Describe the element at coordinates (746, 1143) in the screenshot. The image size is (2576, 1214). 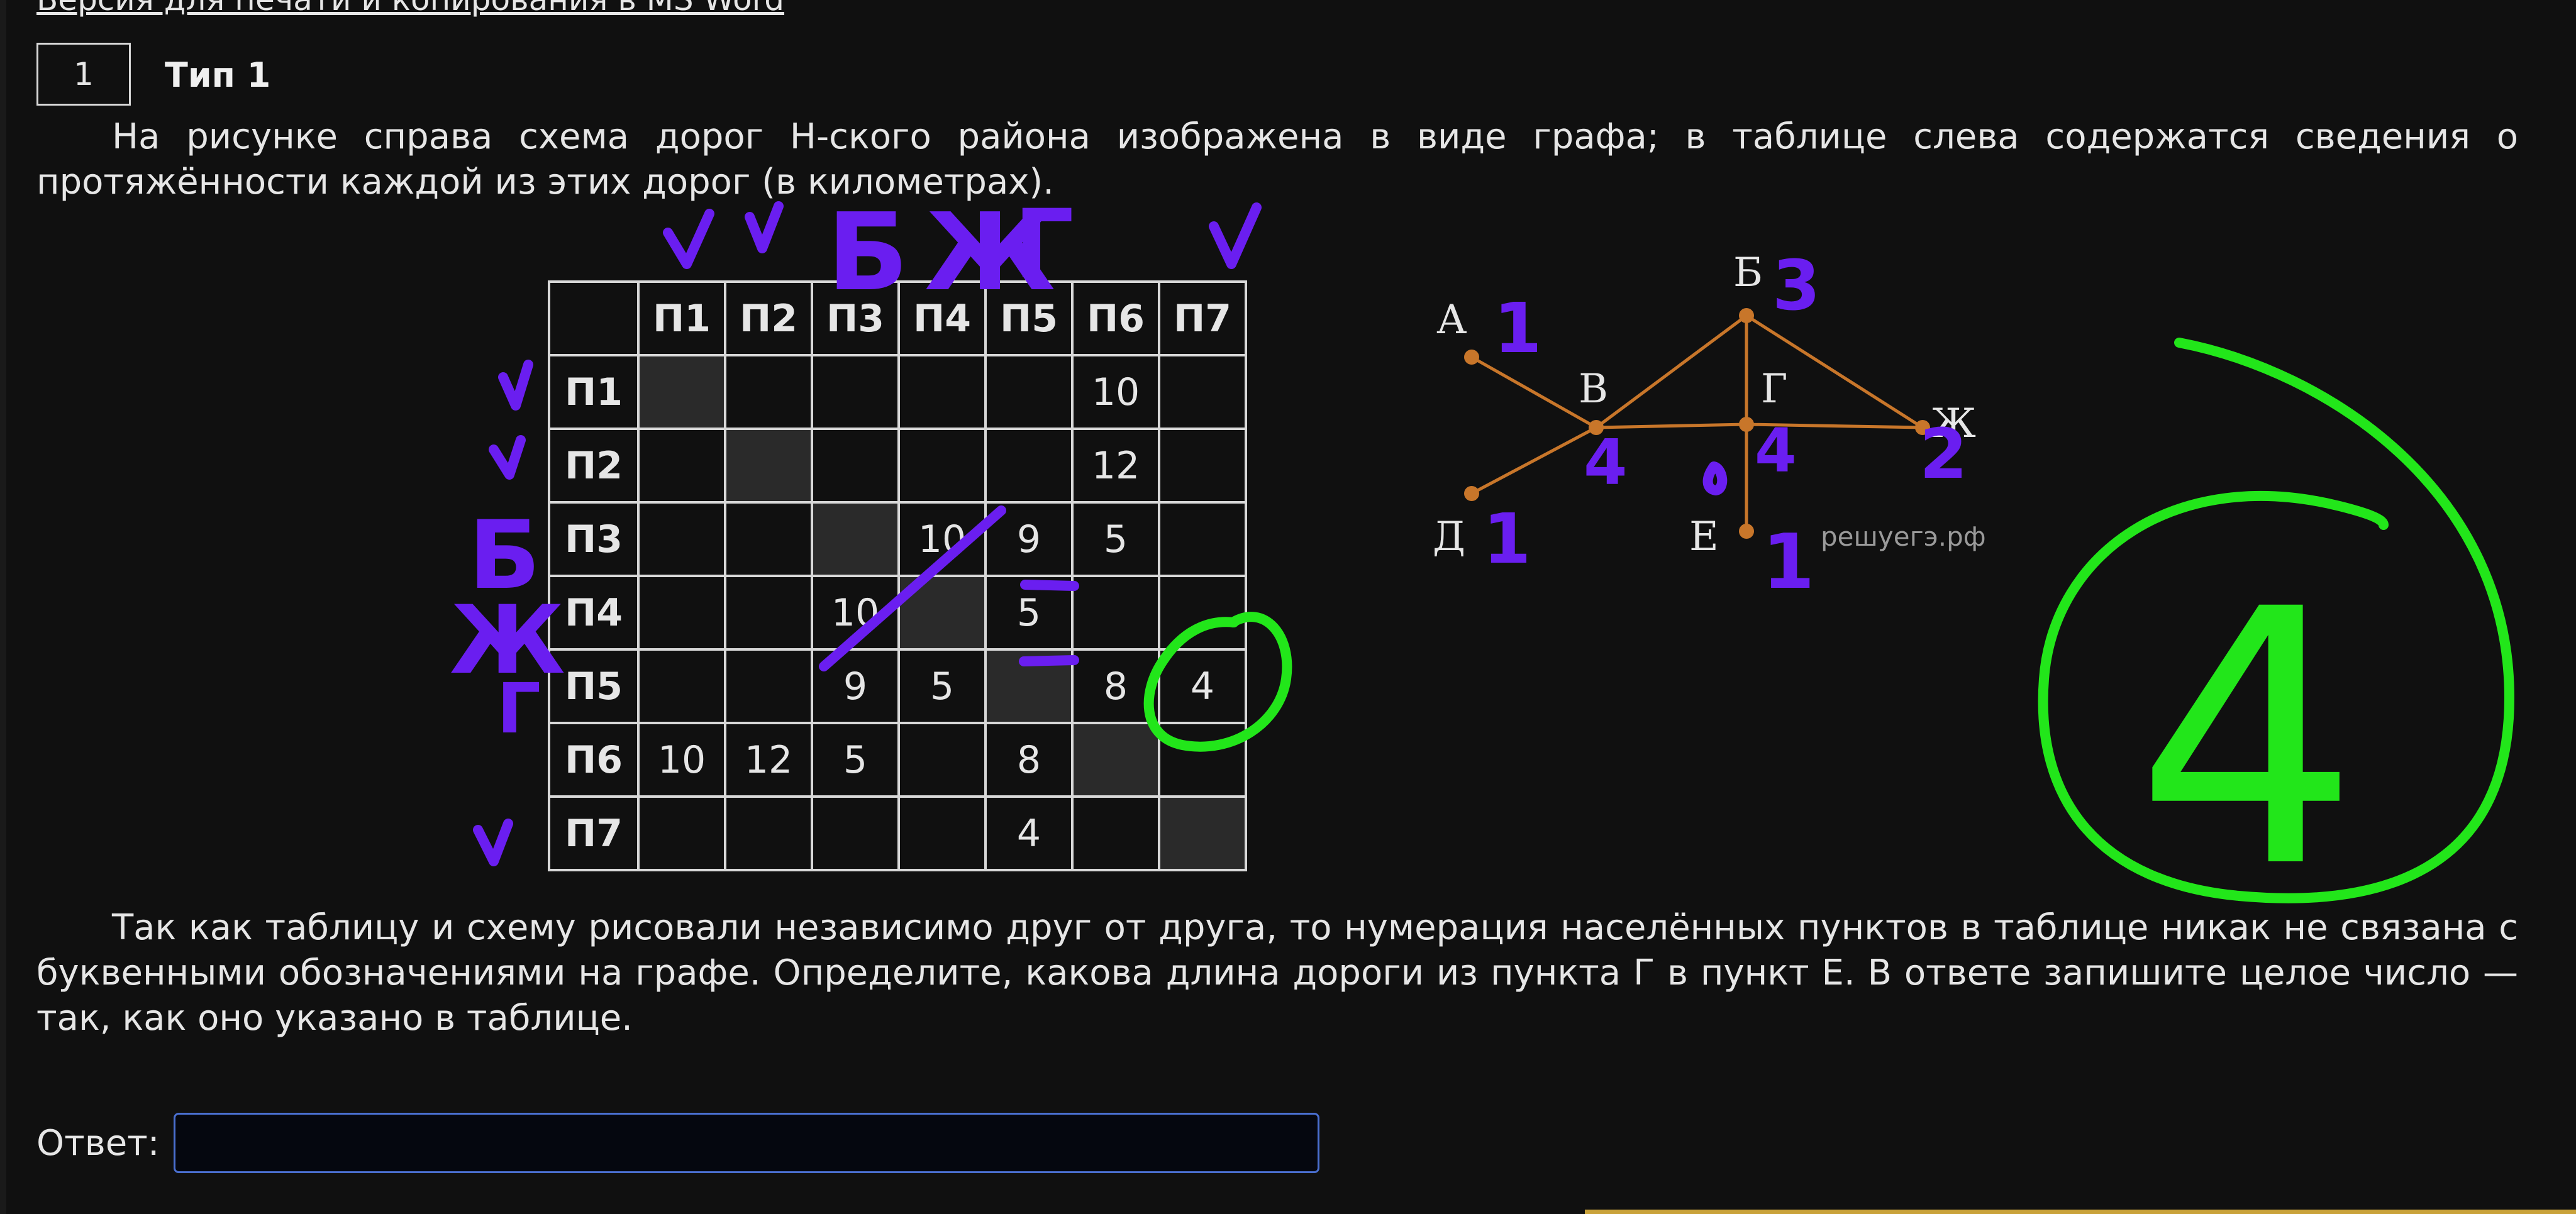
I see `answer-input` at that location.